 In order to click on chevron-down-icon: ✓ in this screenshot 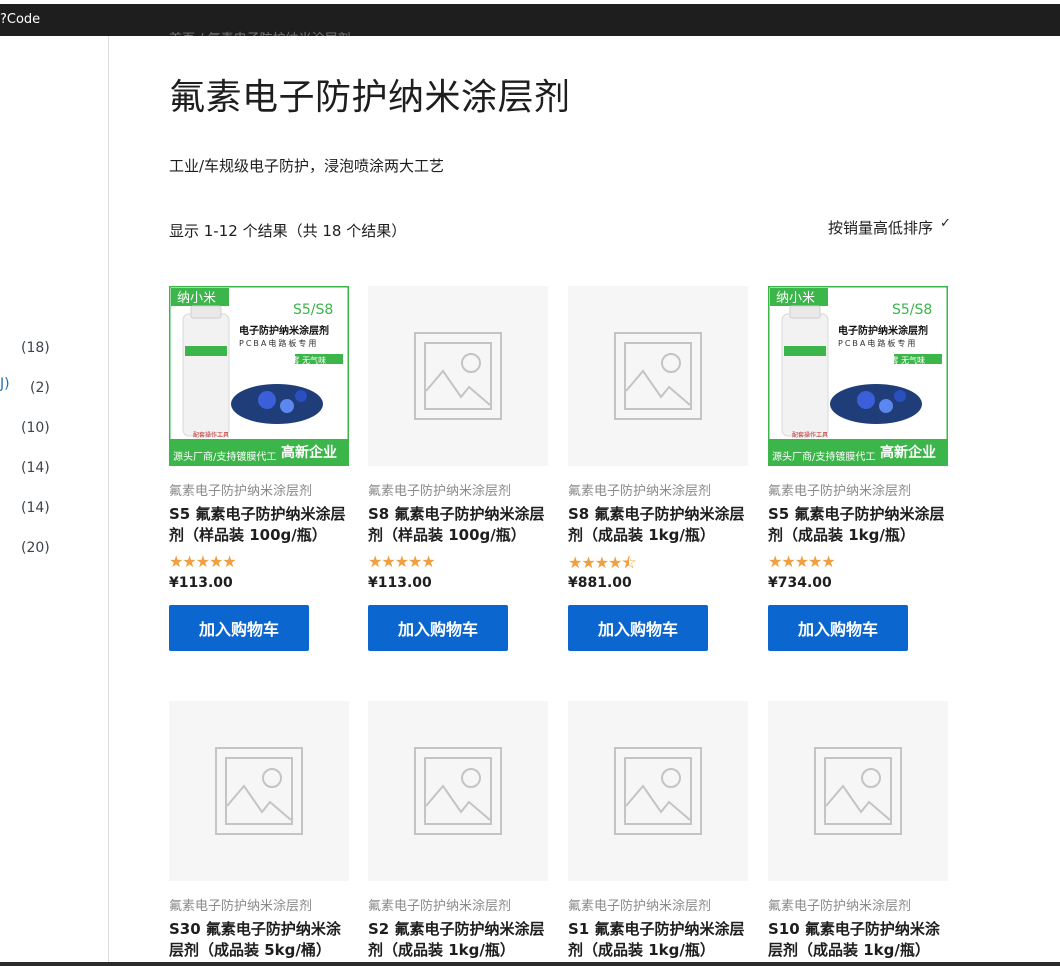, I will do `click(945, 223)`.